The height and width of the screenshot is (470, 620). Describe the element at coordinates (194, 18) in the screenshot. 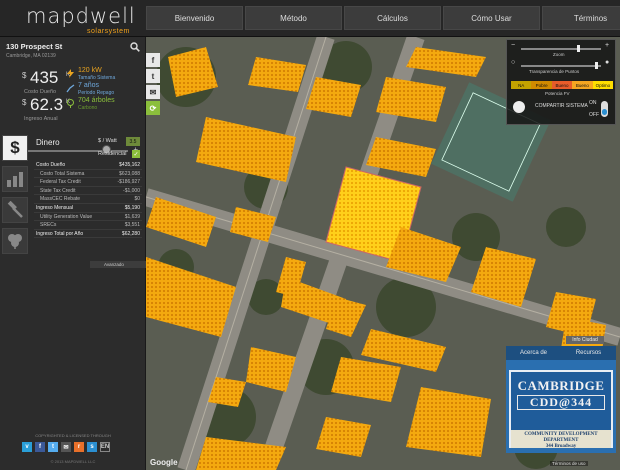

I see `nav-item-bienvenido: Bienvenido` at that location.